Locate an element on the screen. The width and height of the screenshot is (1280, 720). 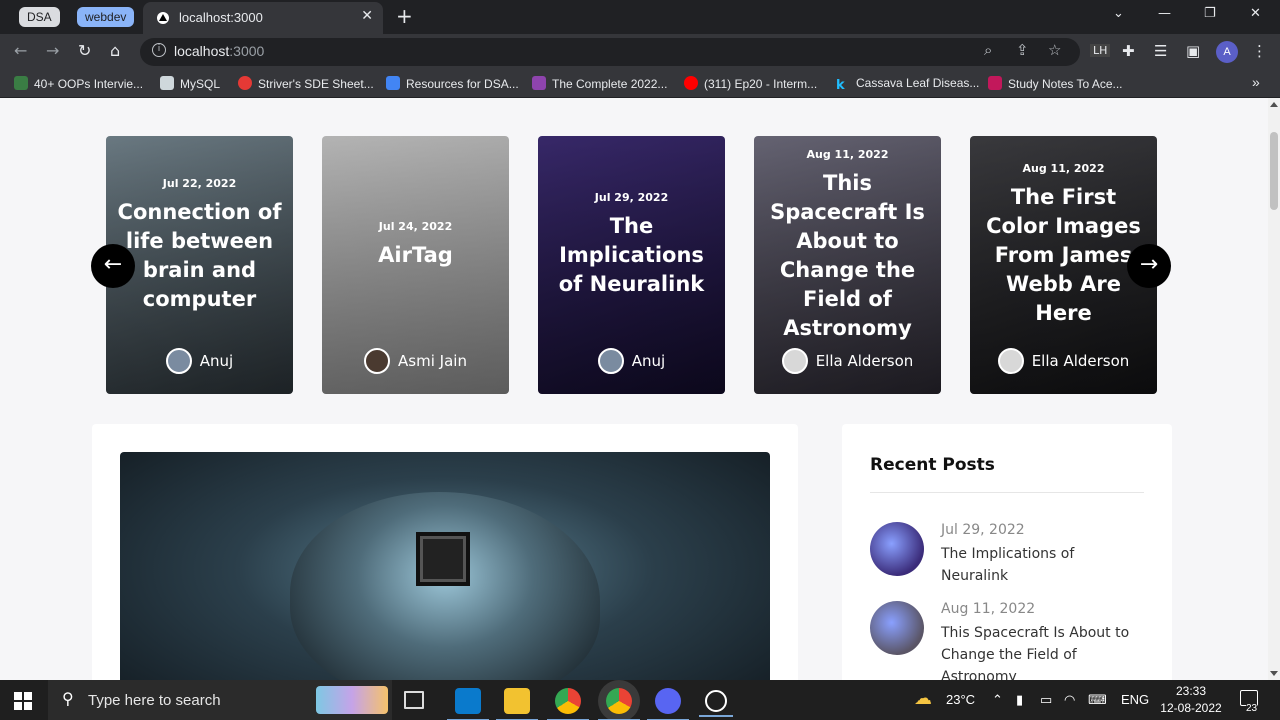
page-scrollbar is located at coordinates (1274, 389).